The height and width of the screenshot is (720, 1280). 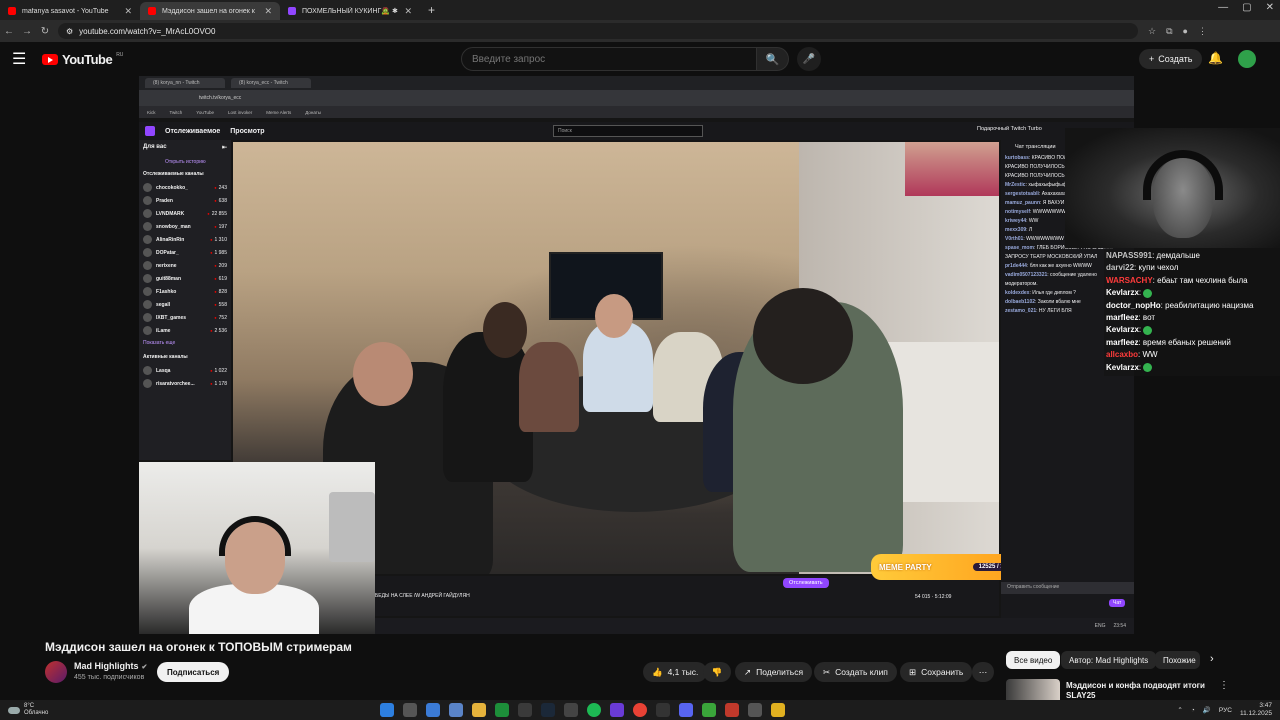 I want to click on chip-author: Автор: Mad Highlights, so click(x=1109, y=660).